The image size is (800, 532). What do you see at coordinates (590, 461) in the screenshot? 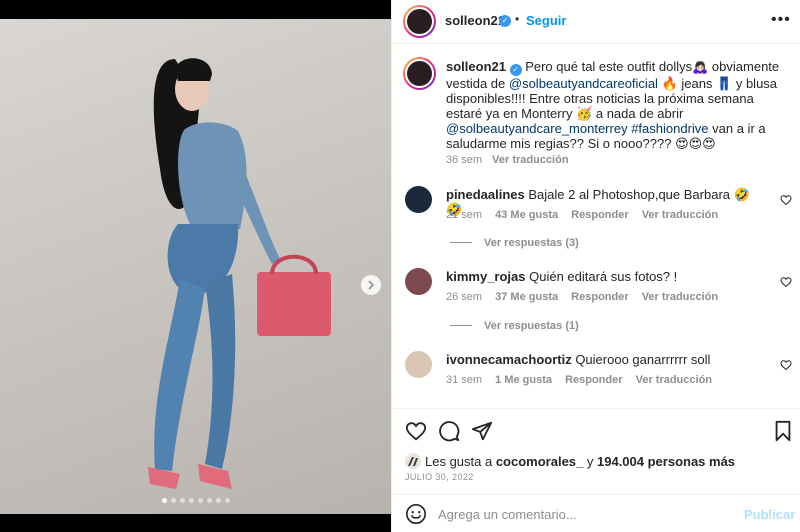
I see `likes-middle: y` at bounding box center [590, 461].